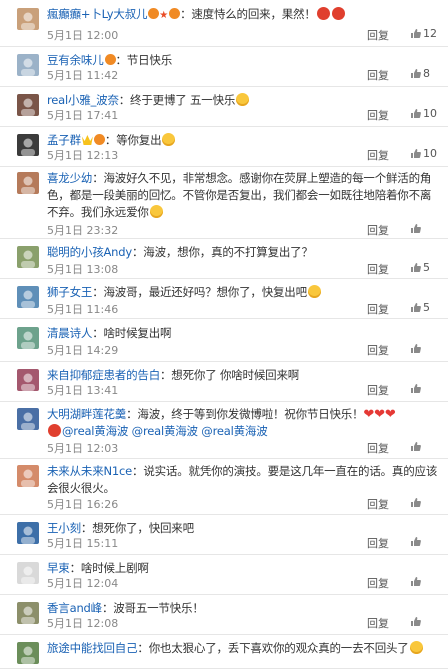 Image resolution: width=448 pixels, height=669 pixels. What do you see at coordinates (83, 504) in the screenshot?
I see `comment-timestamp: 5月1日 16:26` at bounding box center [83, 504].